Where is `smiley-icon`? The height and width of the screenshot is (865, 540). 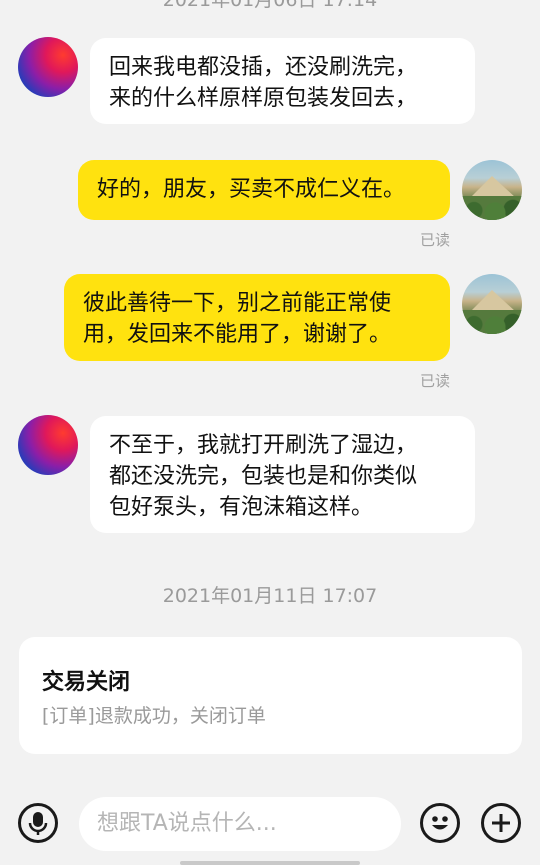 smiley-icon is located at coordinates (440, 823).